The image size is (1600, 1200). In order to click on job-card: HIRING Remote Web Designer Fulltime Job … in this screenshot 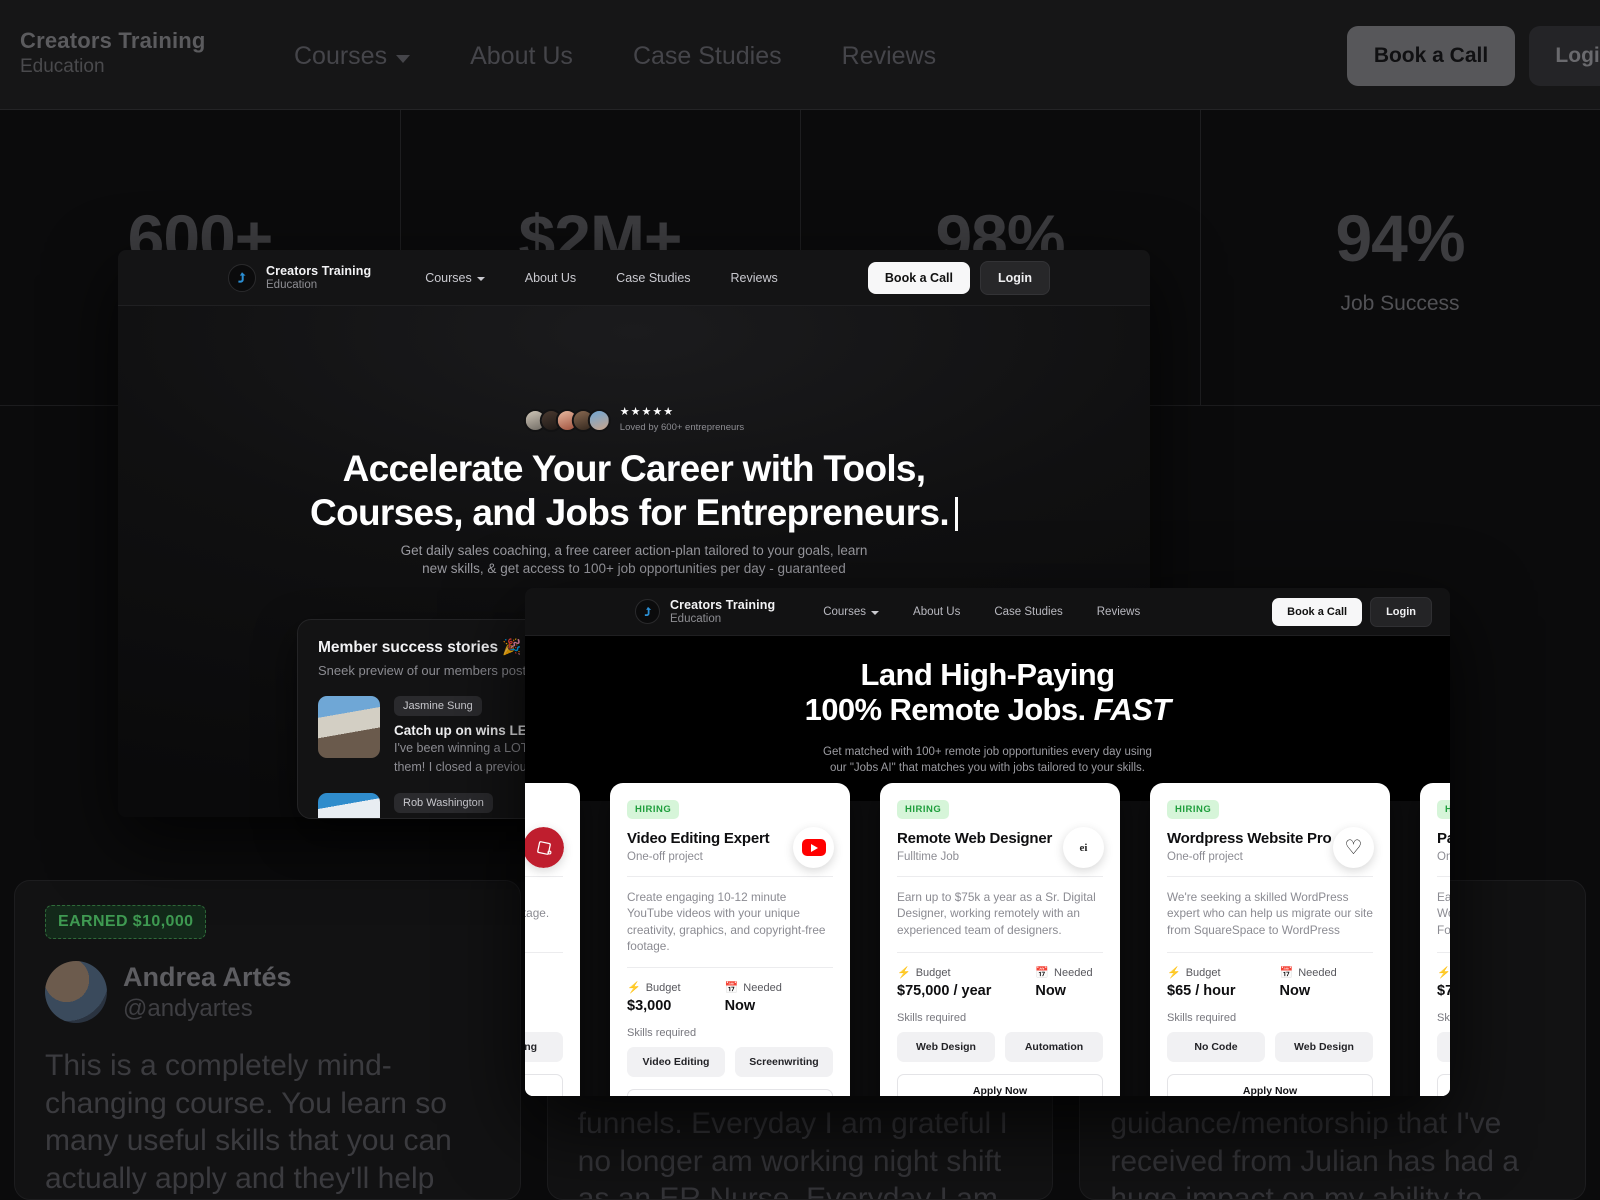, I will do `click(1000, 939)`.